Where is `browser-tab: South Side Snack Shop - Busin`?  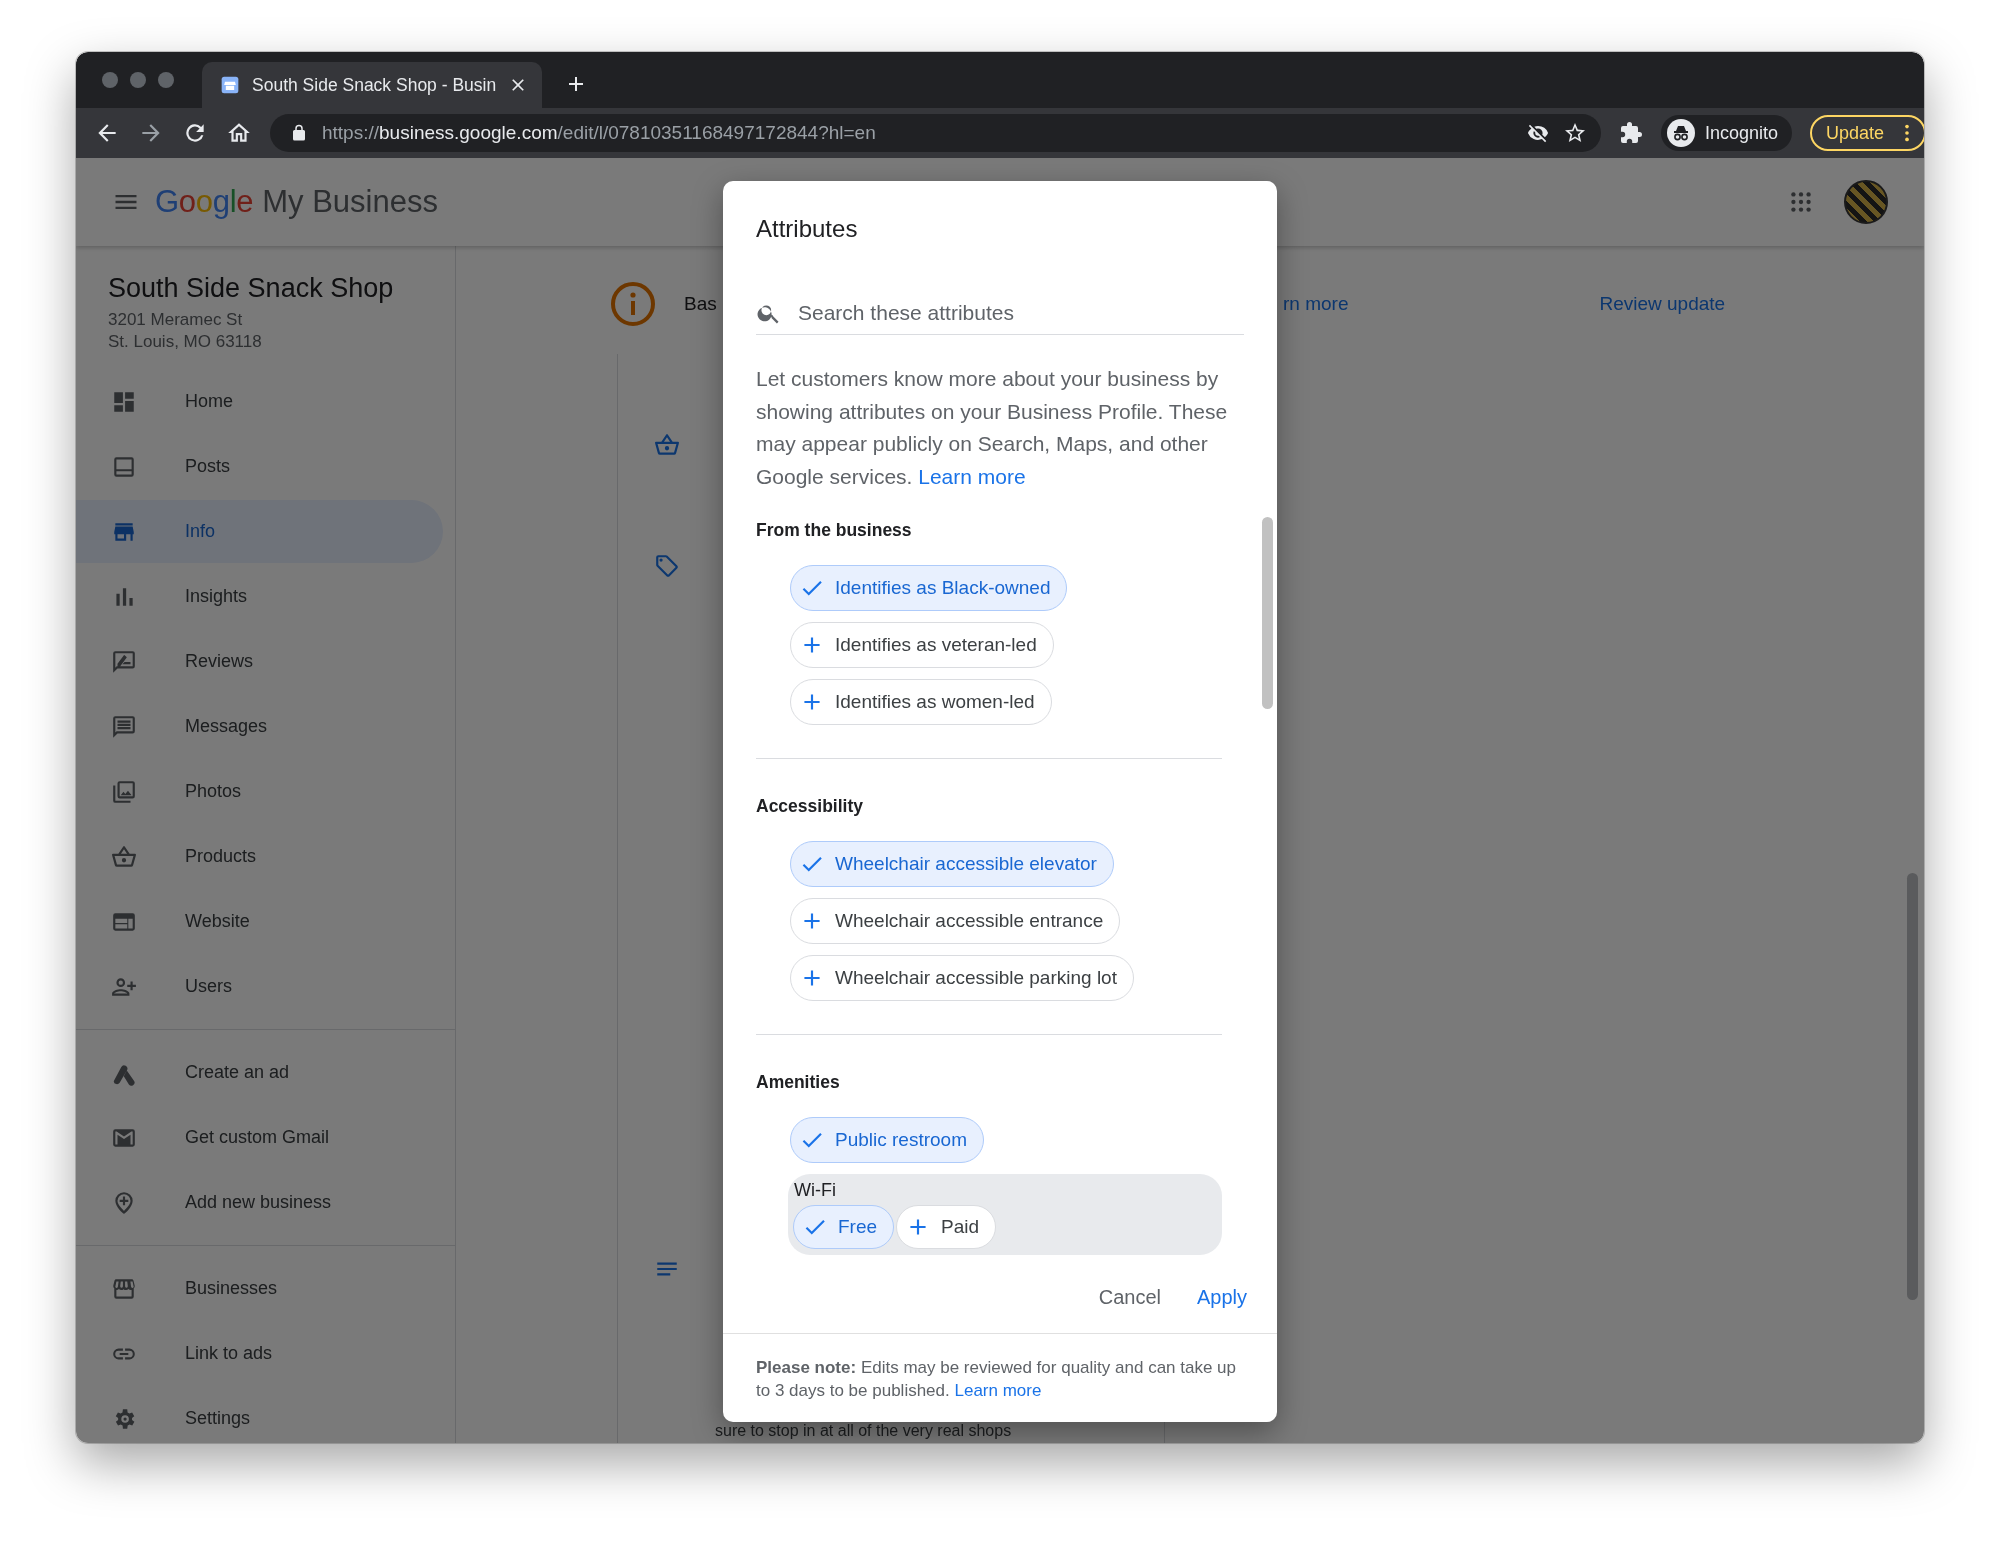
browser-tab: South Side Snack Shop - Busin is located at coordinates (372, 85).